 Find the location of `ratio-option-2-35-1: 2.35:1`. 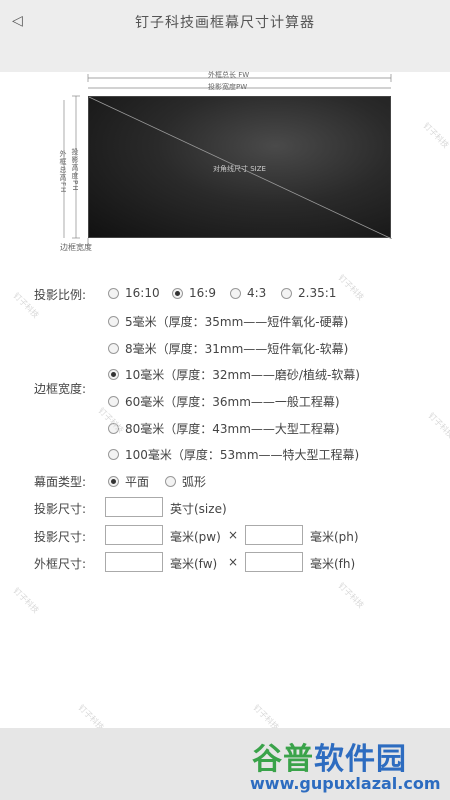

ratio-option-2-35-1: 2.35:1 is located at coordinates (308, 293).